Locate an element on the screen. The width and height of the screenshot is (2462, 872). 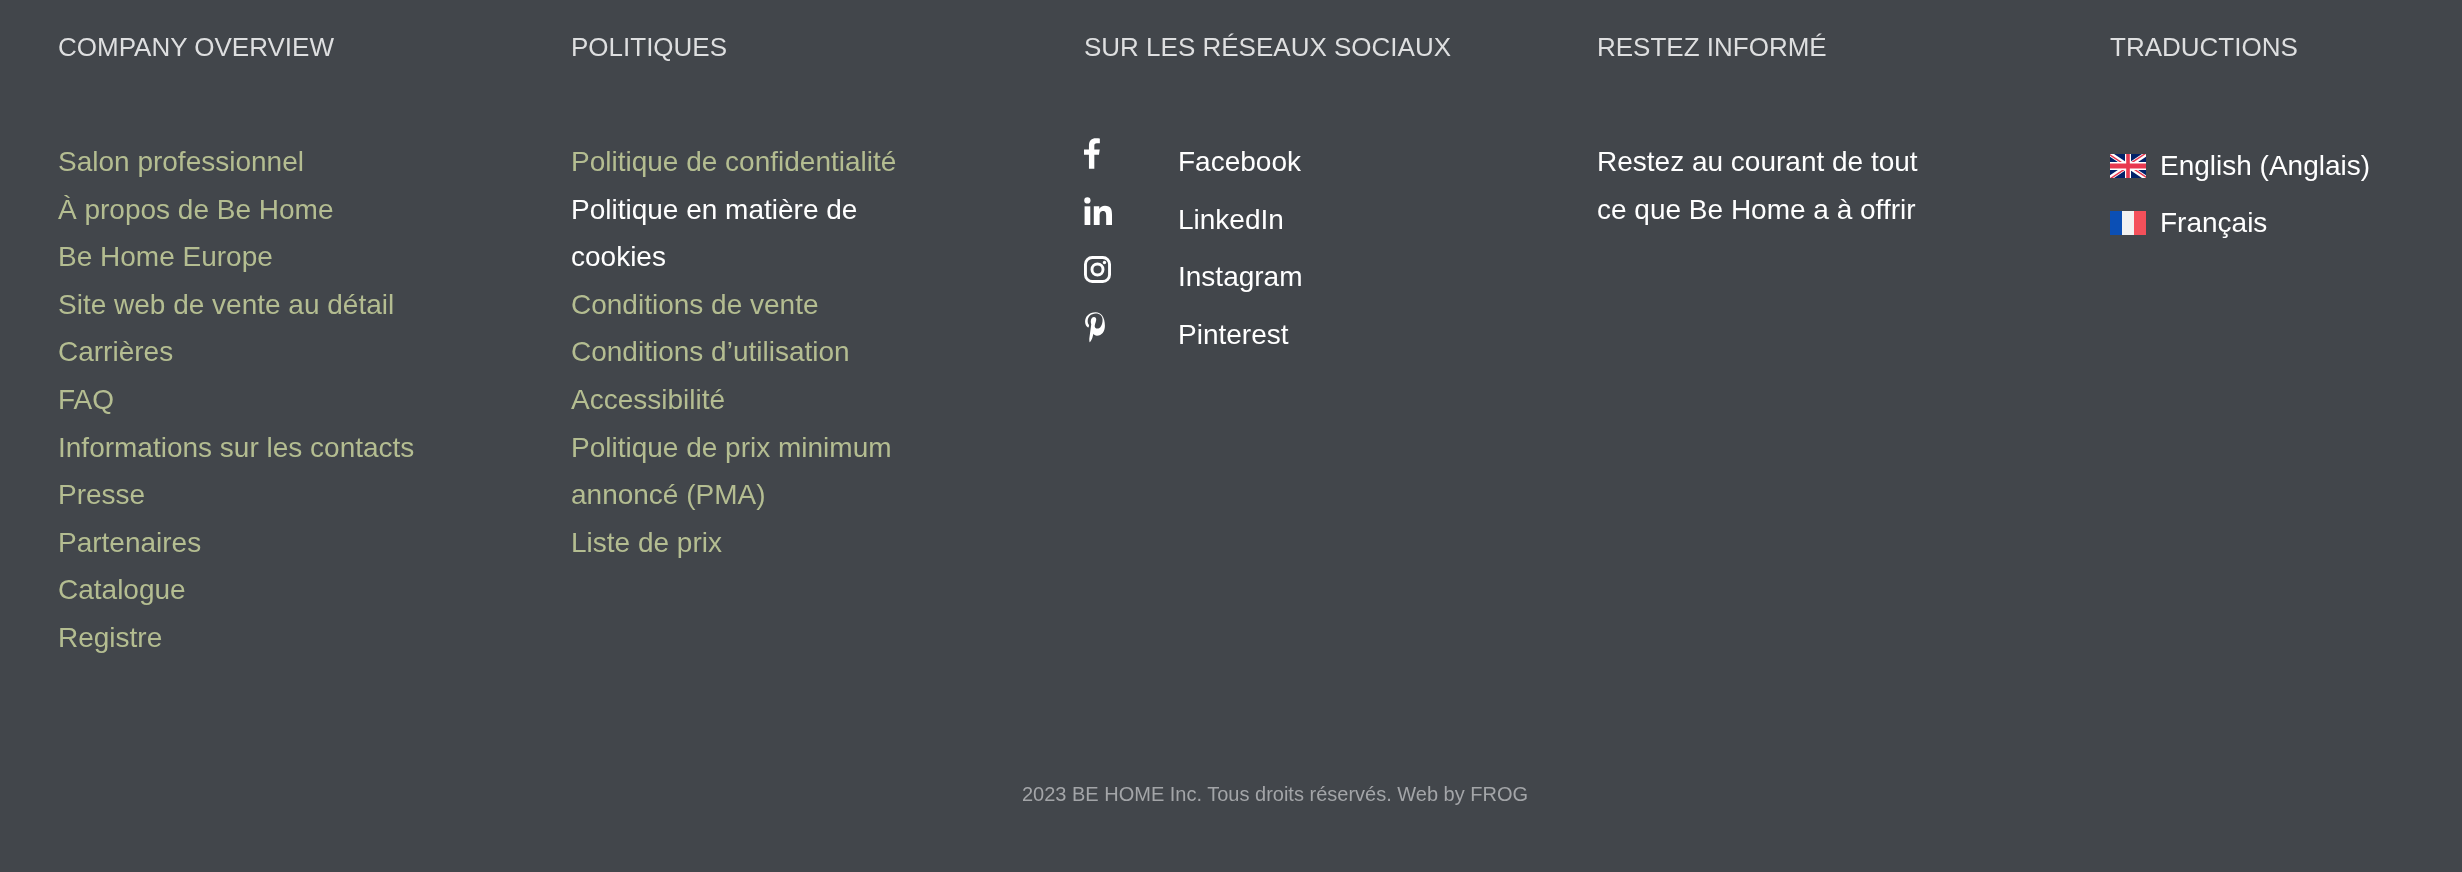
footer-link: Liste de prix is located at coordinates (646, 542).